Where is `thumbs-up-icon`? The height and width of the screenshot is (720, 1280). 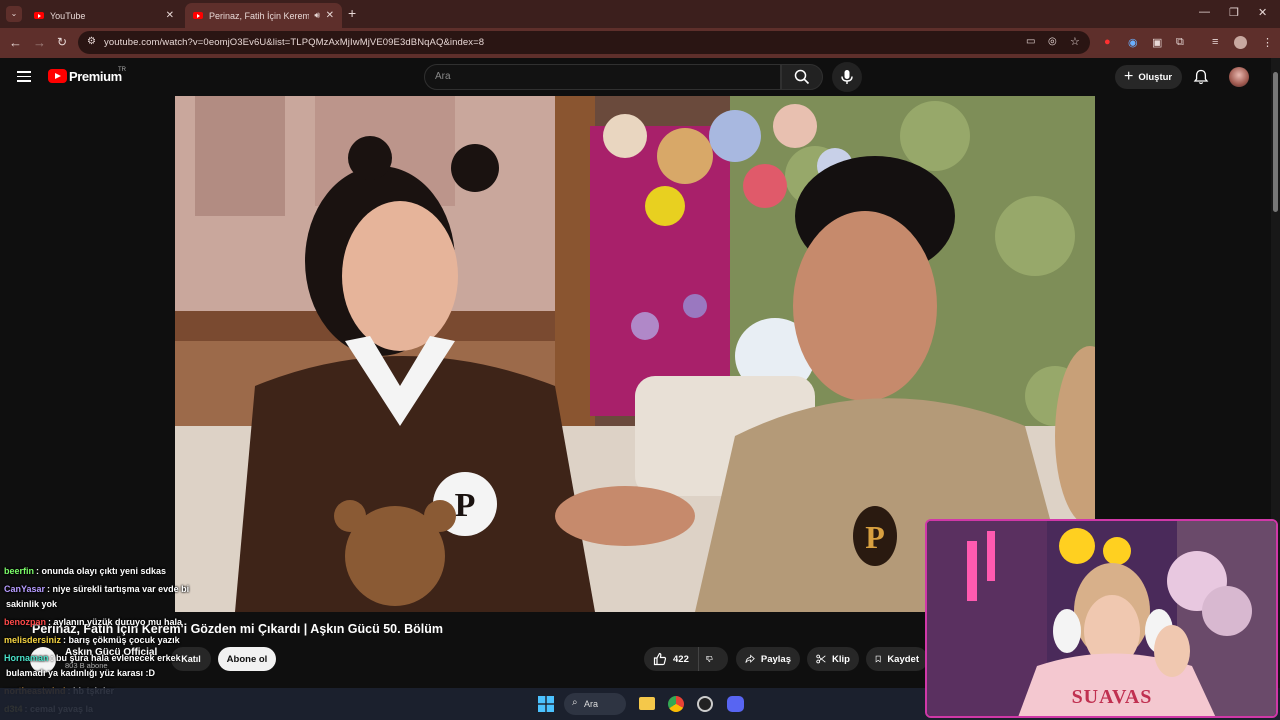
thumbs-up-icon is located at coordinates (660, 659).